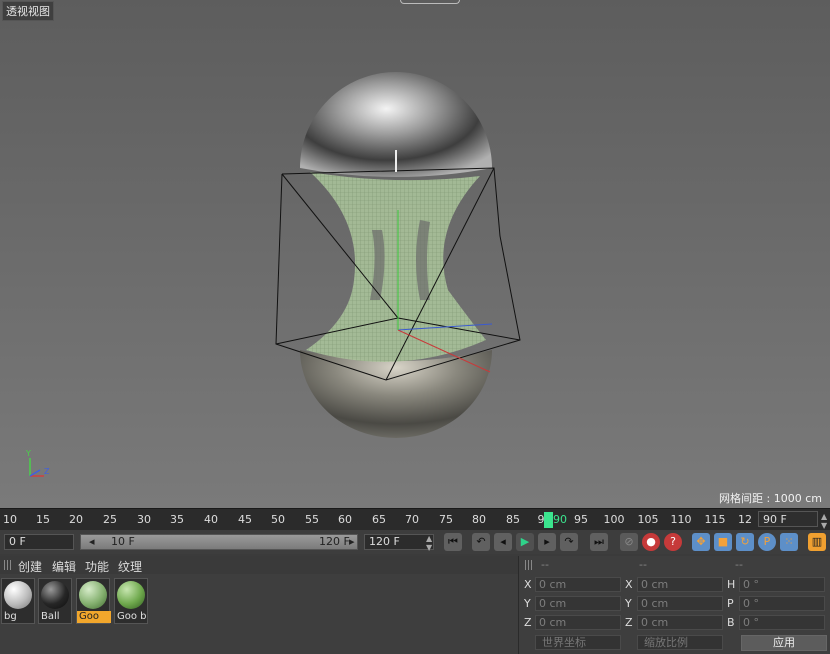 This screenshot has height=654, width=830. Describe the element at coordinates (93, 601) in the screenshot. I see `material-swatch-goo: Goo` at that location.